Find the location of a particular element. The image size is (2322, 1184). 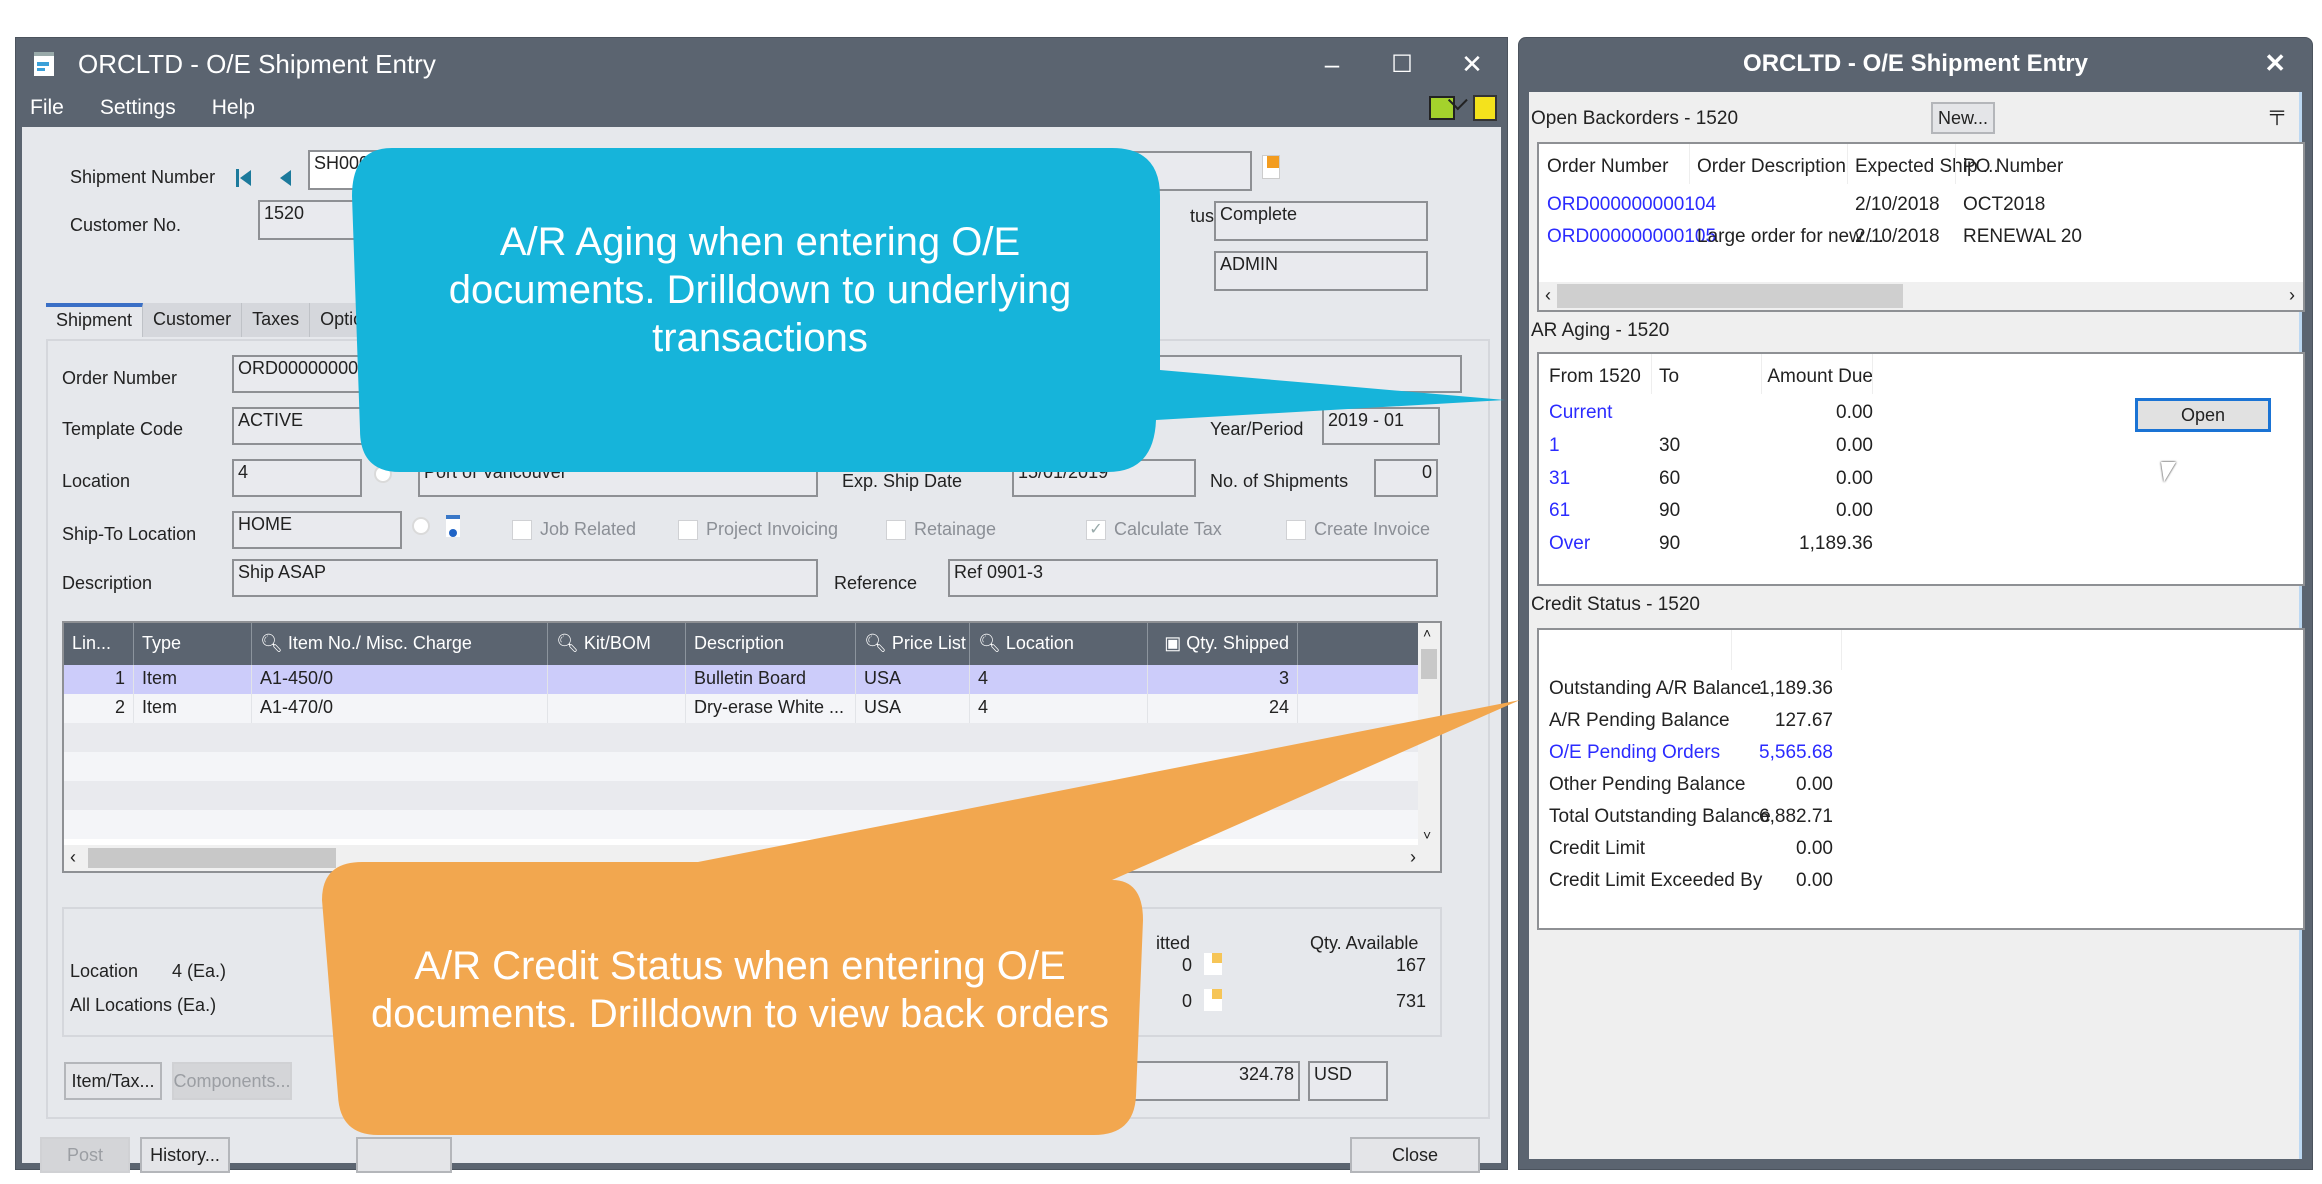

mail-icon is located at coordinates (1448, 105).